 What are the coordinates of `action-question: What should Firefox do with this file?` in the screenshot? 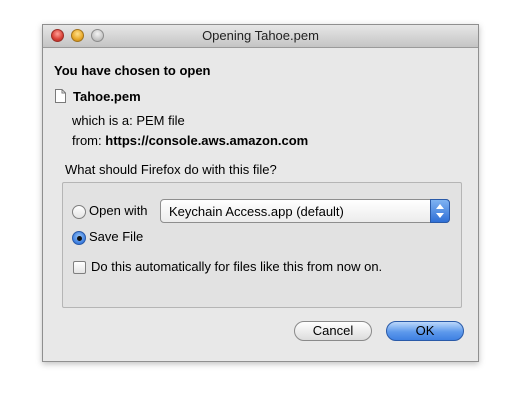 It's located at (171, 169).